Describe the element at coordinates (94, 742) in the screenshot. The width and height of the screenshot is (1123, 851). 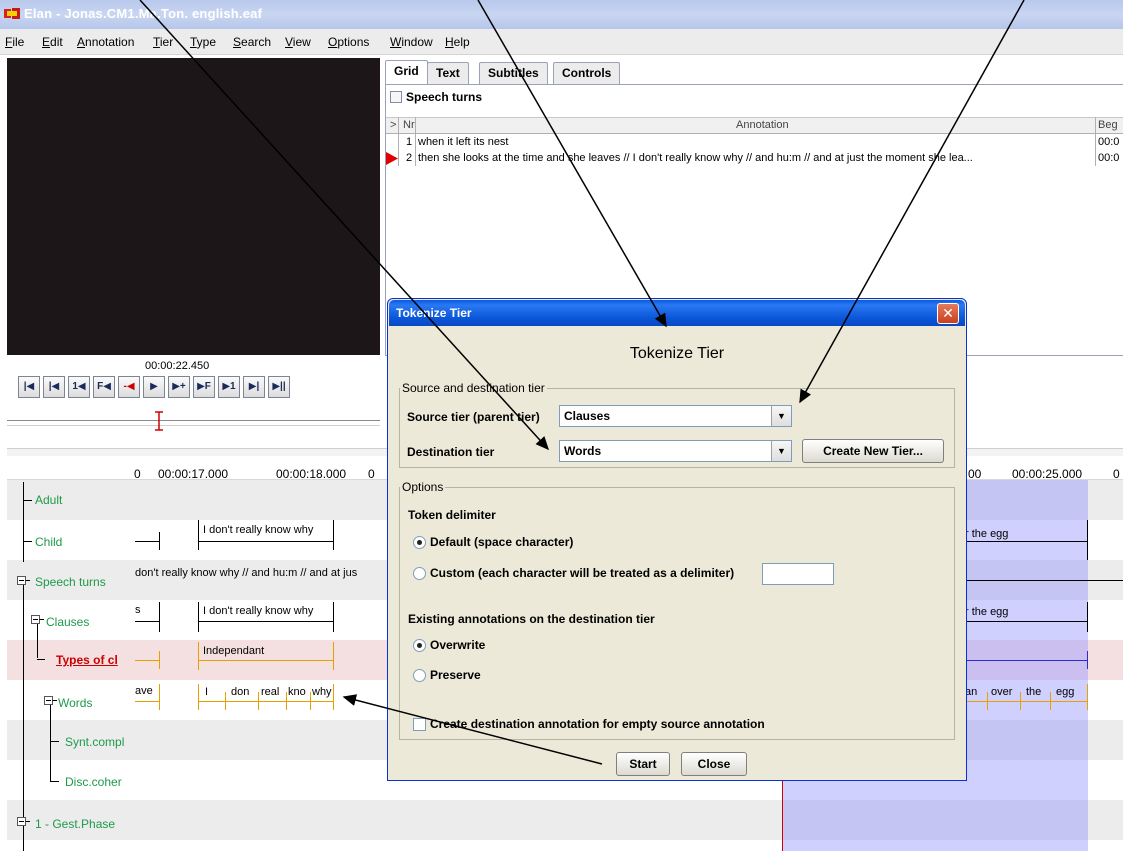
I see `tier-label-synt-compl: Synt.compl` at that location.